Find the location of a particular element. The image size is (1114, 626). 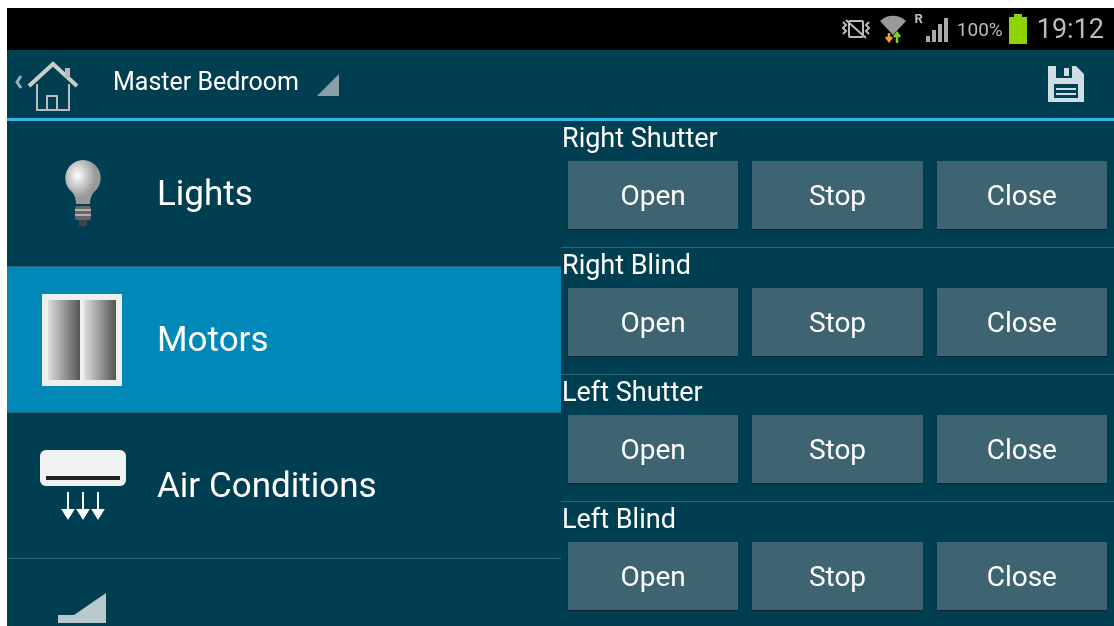

room-dropdown: Master Bedroom is located at coordinates (226, 84).